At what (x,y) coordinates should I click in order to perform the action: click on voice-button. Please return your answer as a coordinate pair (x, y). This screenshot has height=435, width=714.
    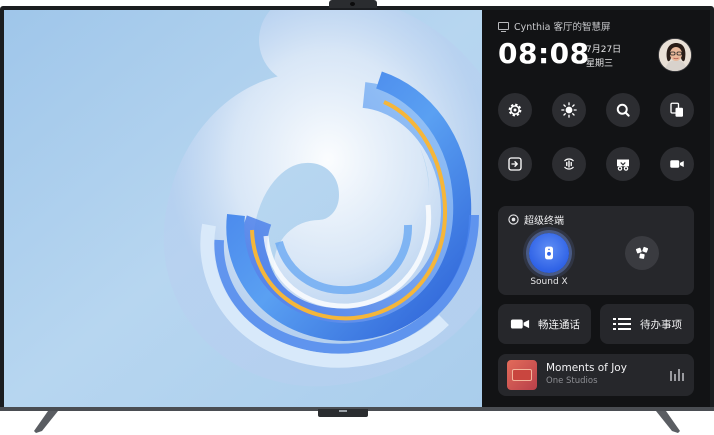
    Looking at the image, I should click on (569, 164).